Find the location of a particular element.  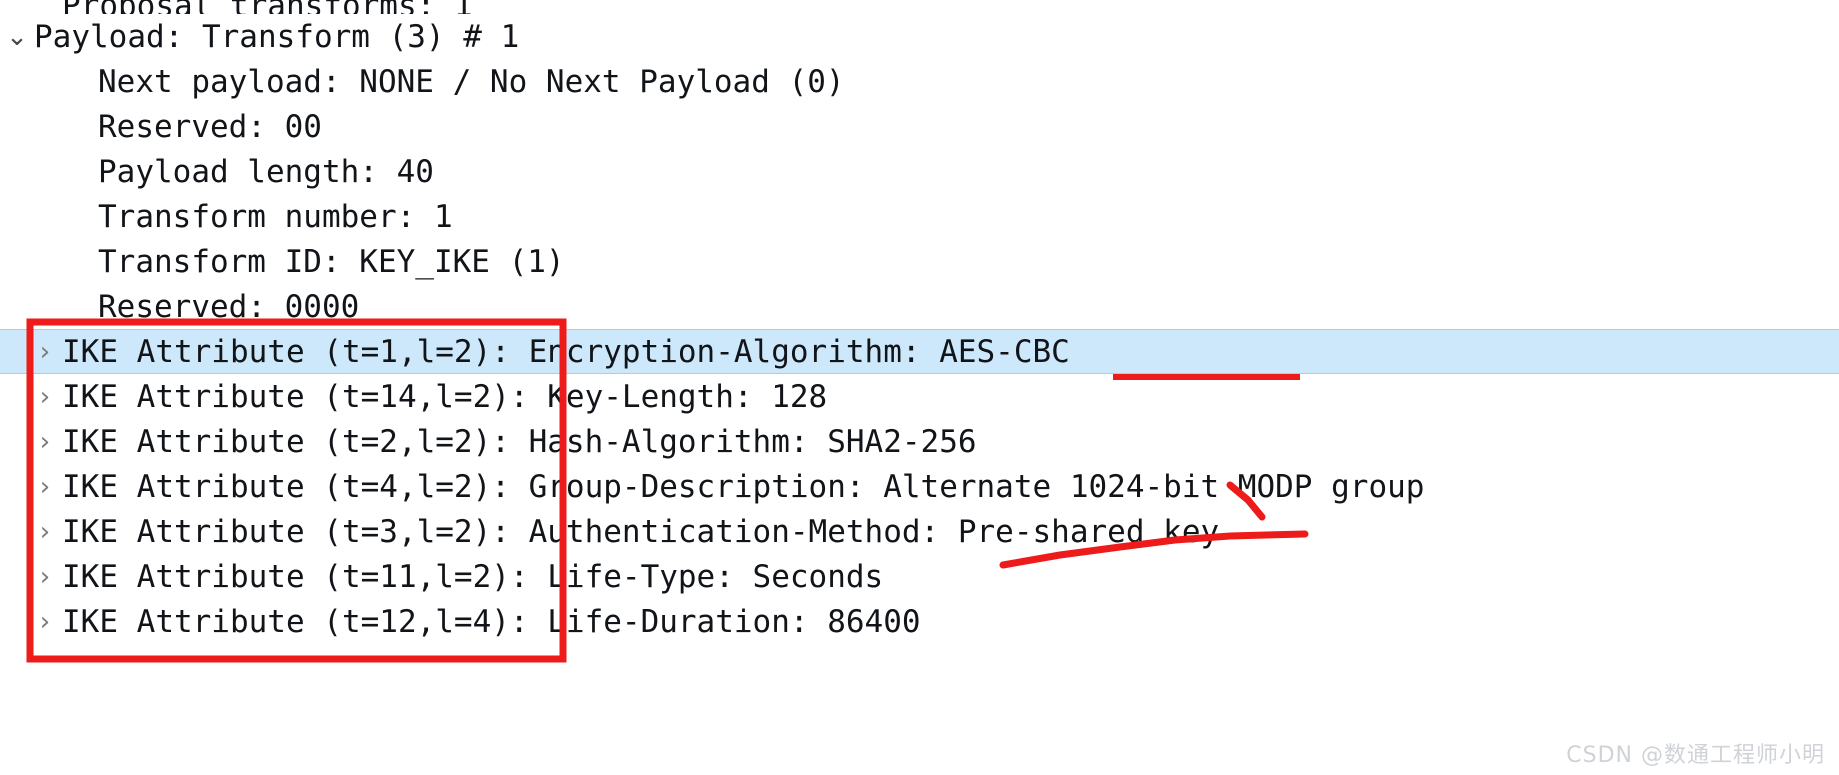

tree-row-label: Payload length: 40 is located at coordinates (266, 172).